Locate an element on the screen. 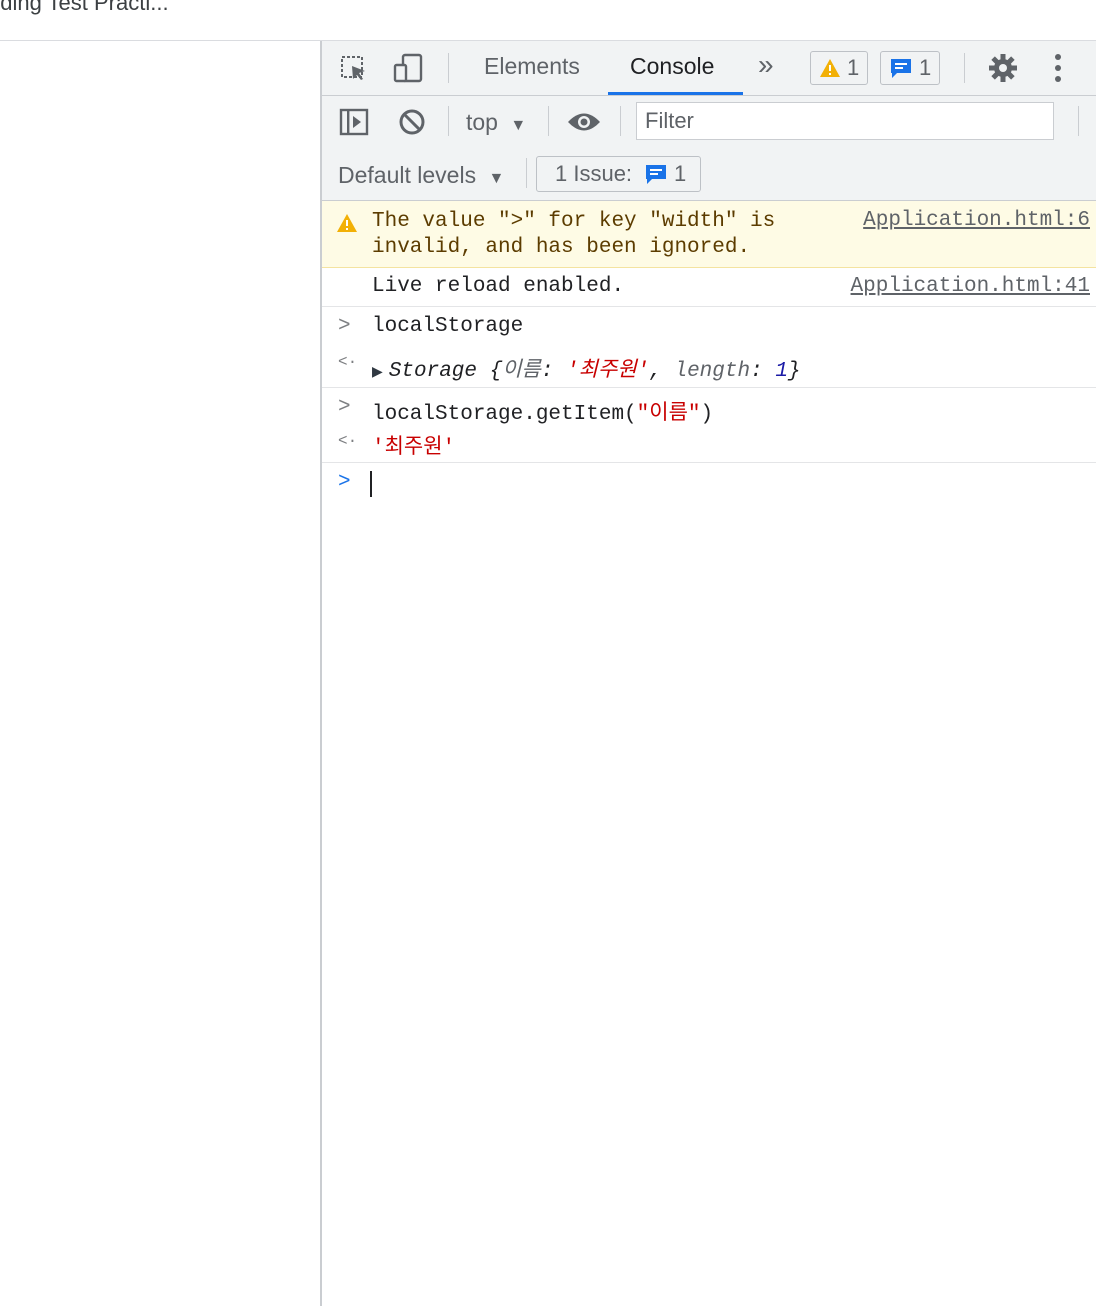 This screenshot has width=1096, height=1306. live-expression-eye-icon is located at coordinates (584, 122).